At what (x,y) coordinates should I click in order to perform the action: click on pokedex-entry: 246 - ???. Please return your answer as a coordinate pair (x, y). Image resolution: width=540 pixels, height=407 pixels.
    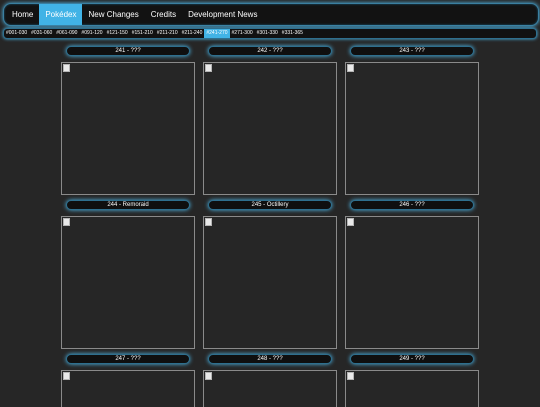
    Looking at the image, I should click on (412, 274).